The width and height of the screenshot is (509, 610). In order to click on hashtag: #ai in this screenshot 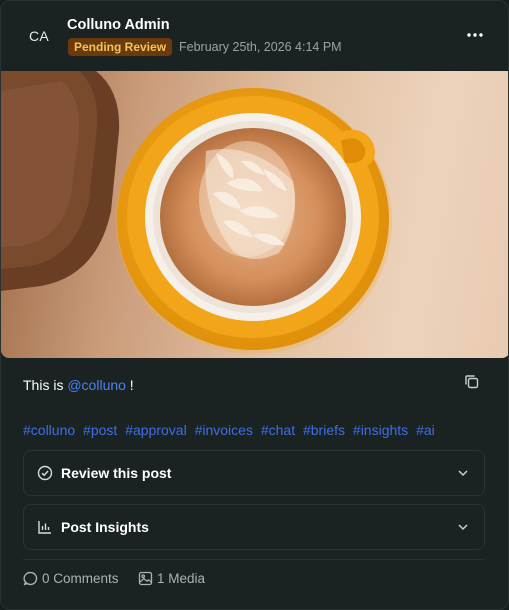, I will do `click(425, 430)`.